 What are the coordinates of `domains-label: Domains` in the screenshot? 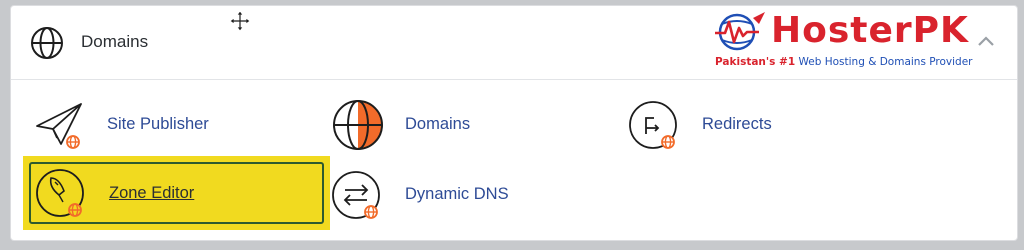 It's located at (438, 124).